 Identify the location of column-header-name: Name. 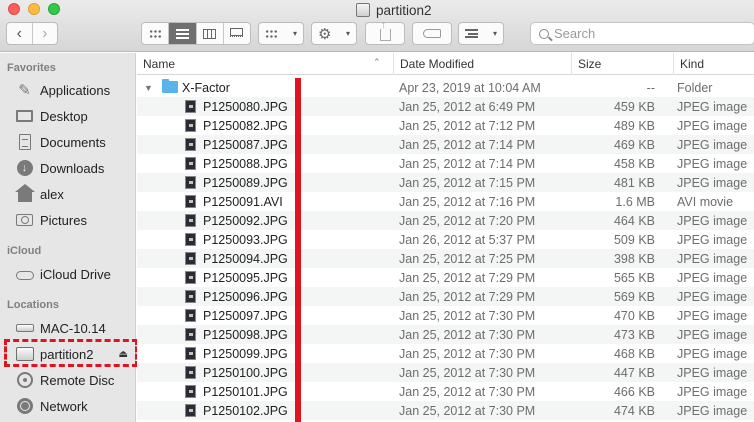
(265, 64).